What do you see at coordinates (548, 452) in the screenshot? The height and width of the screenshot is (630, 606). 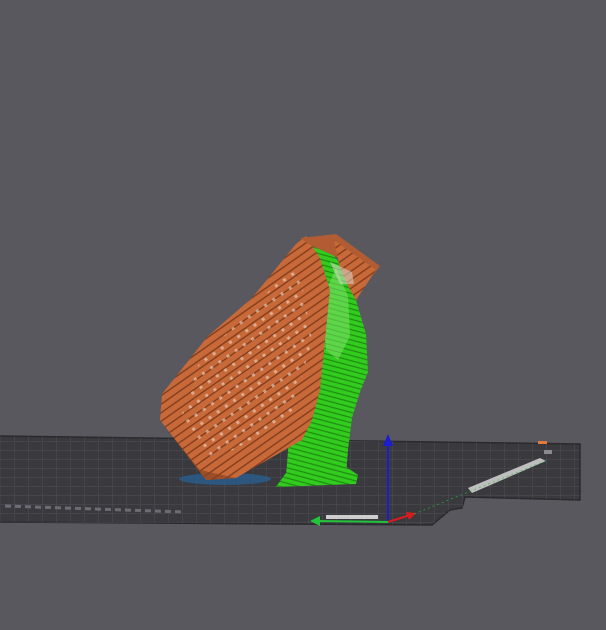 I see `bed-corner-tab` at bounding box center [548, 452].